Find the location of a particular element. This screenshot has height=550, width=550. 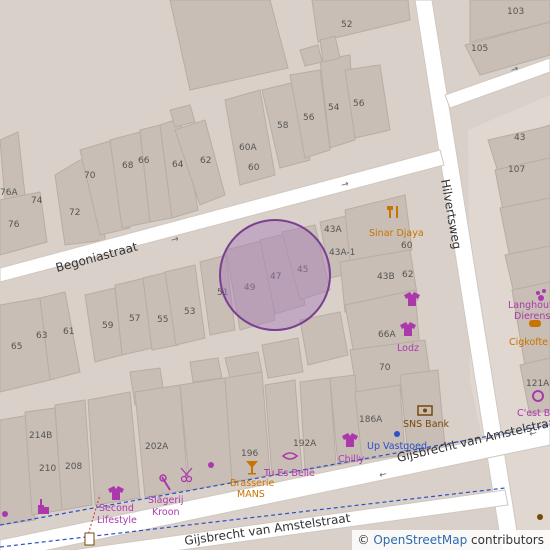

house-number: 208 is located at coordinates (73, 467).